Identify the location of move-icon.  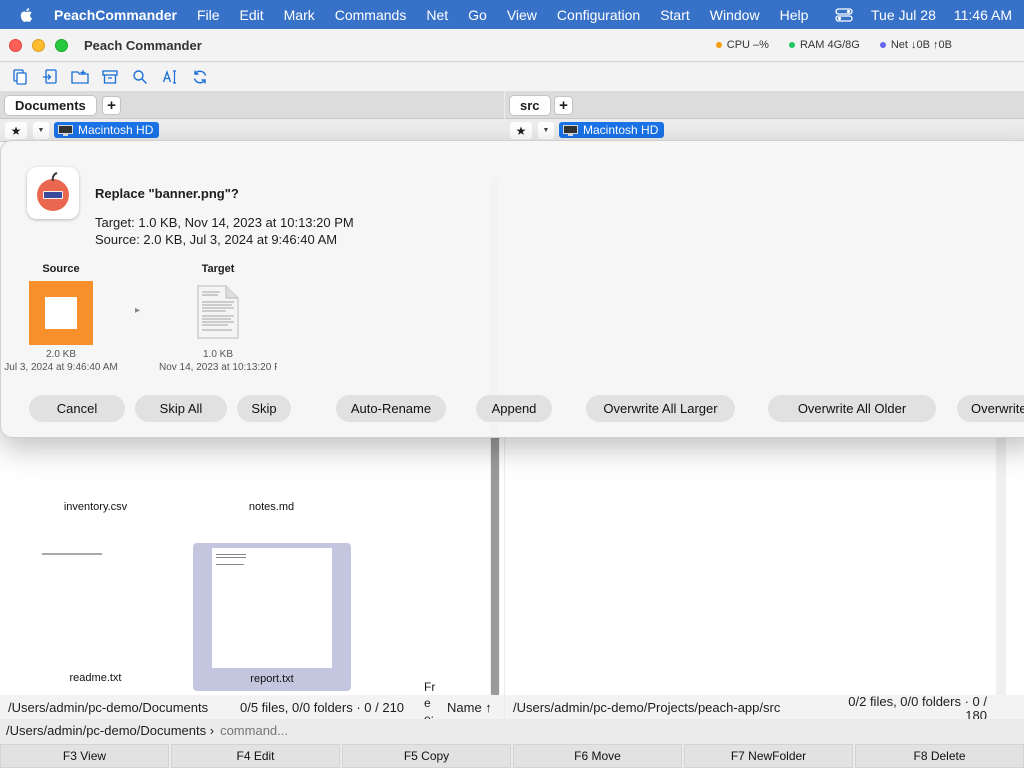
(50, 76).